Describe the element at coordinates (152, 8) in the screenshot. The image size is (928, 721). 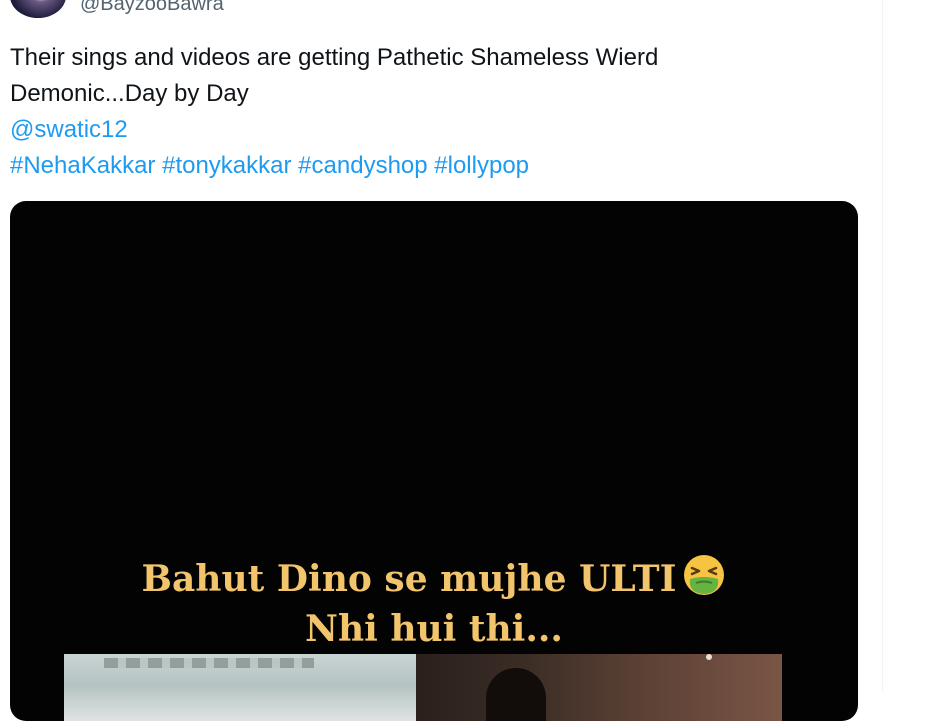
I see `user-handle: @BayzooBawra` at that location.